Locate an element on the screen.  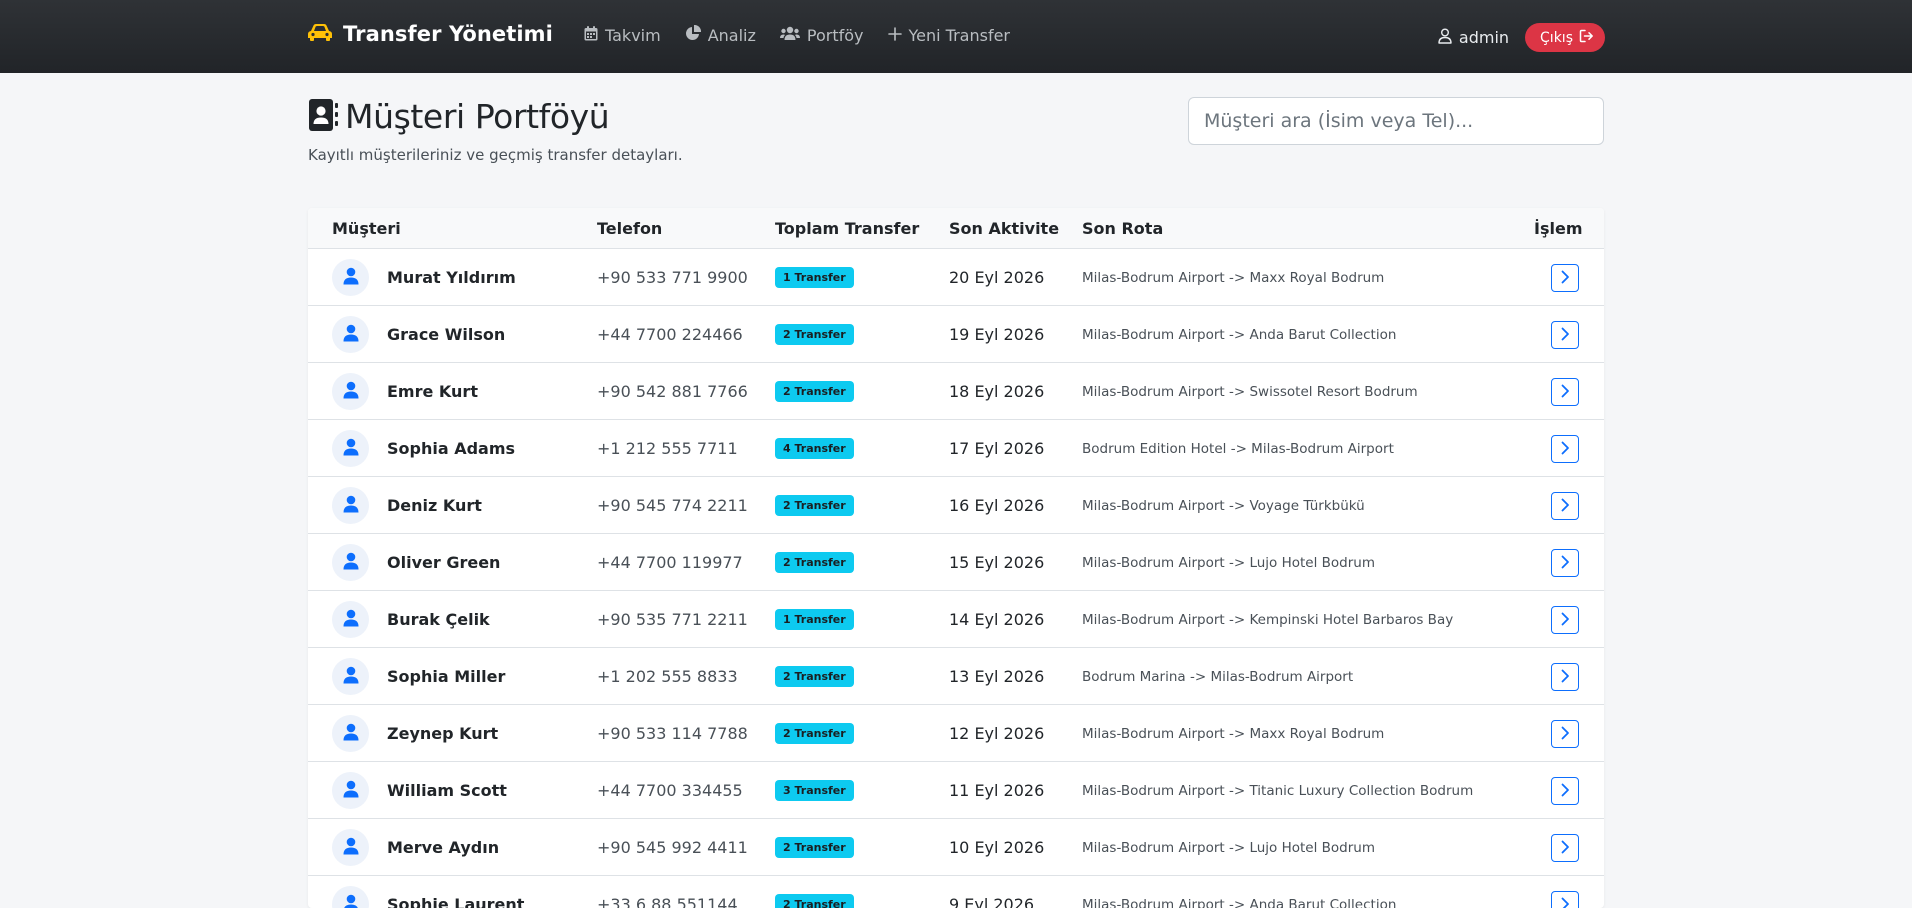
nav-link-analiz: Analiz is located at coordinates (720, 35).